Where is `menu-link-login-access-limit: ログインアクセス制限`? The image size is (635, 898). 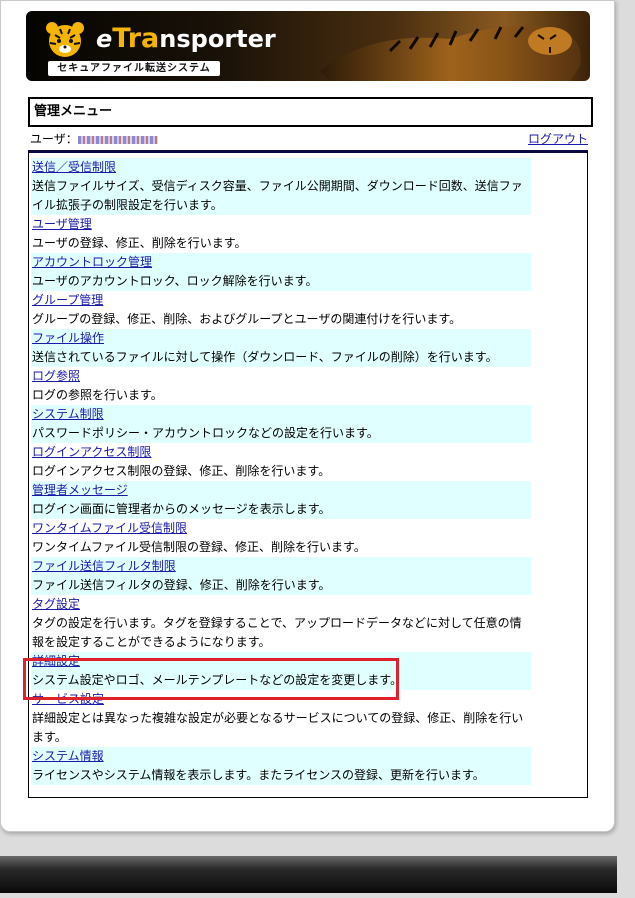
menu-link-login-access-limit: ログインアクセス制限 is located at coordinates (281, 452).